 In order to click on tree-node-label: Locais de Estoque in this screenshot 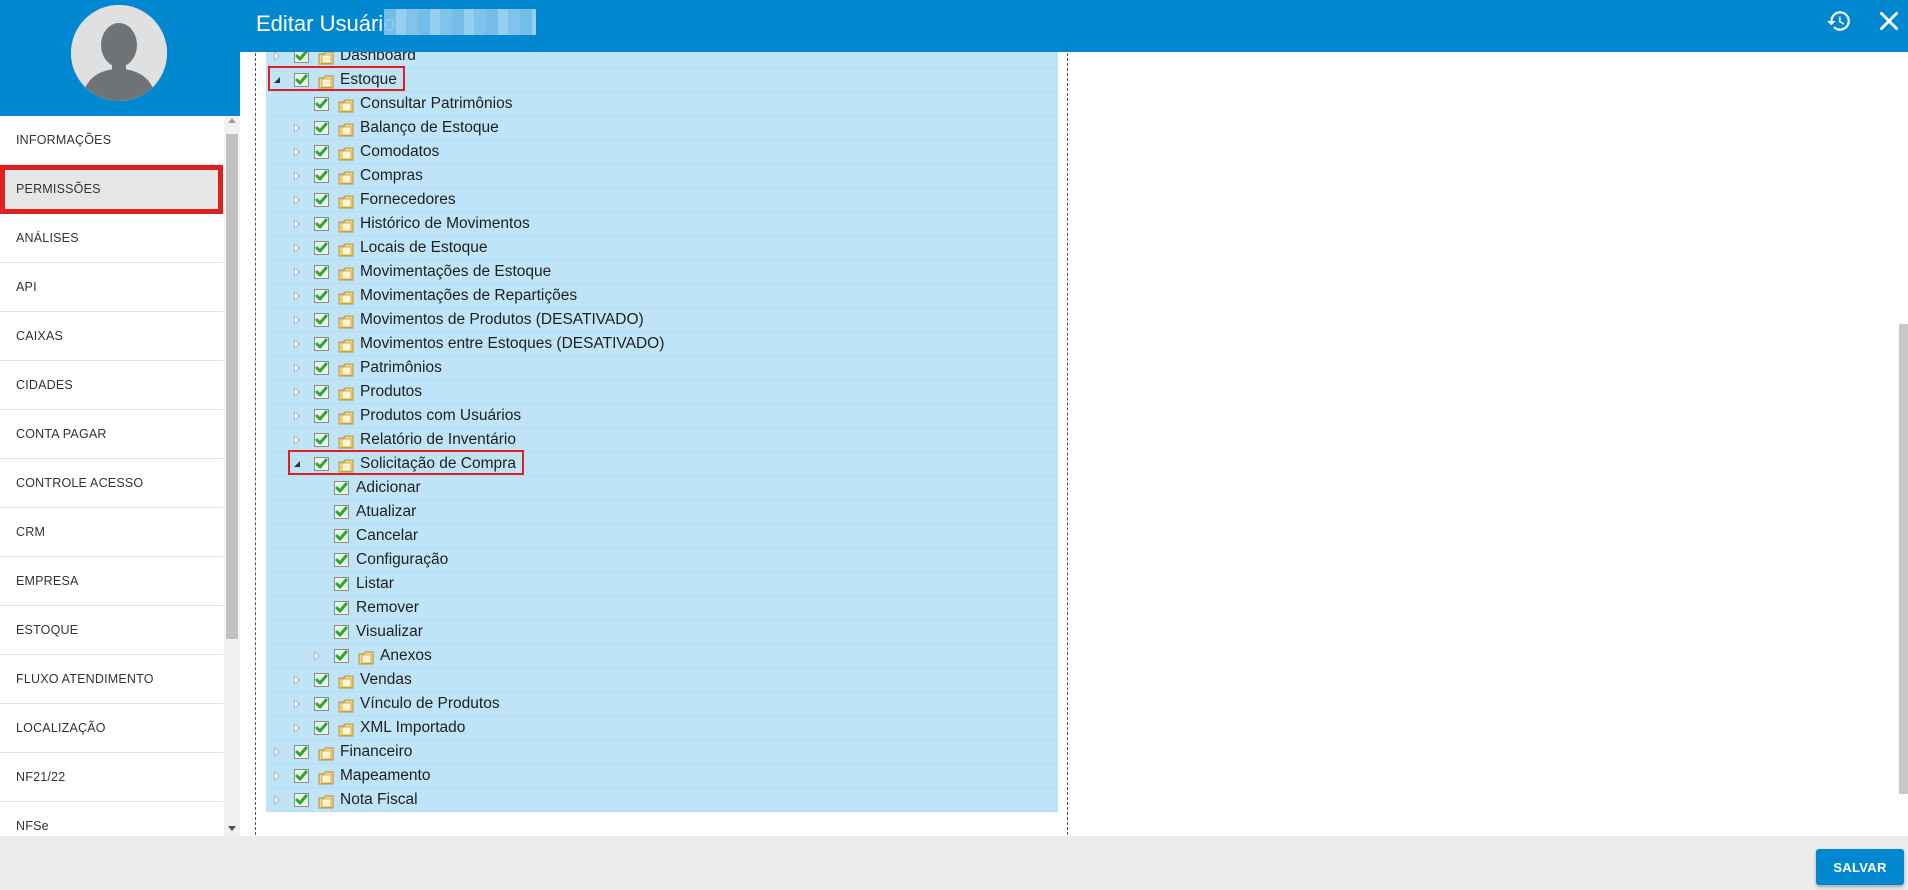, I will do `click(424, 248)`.